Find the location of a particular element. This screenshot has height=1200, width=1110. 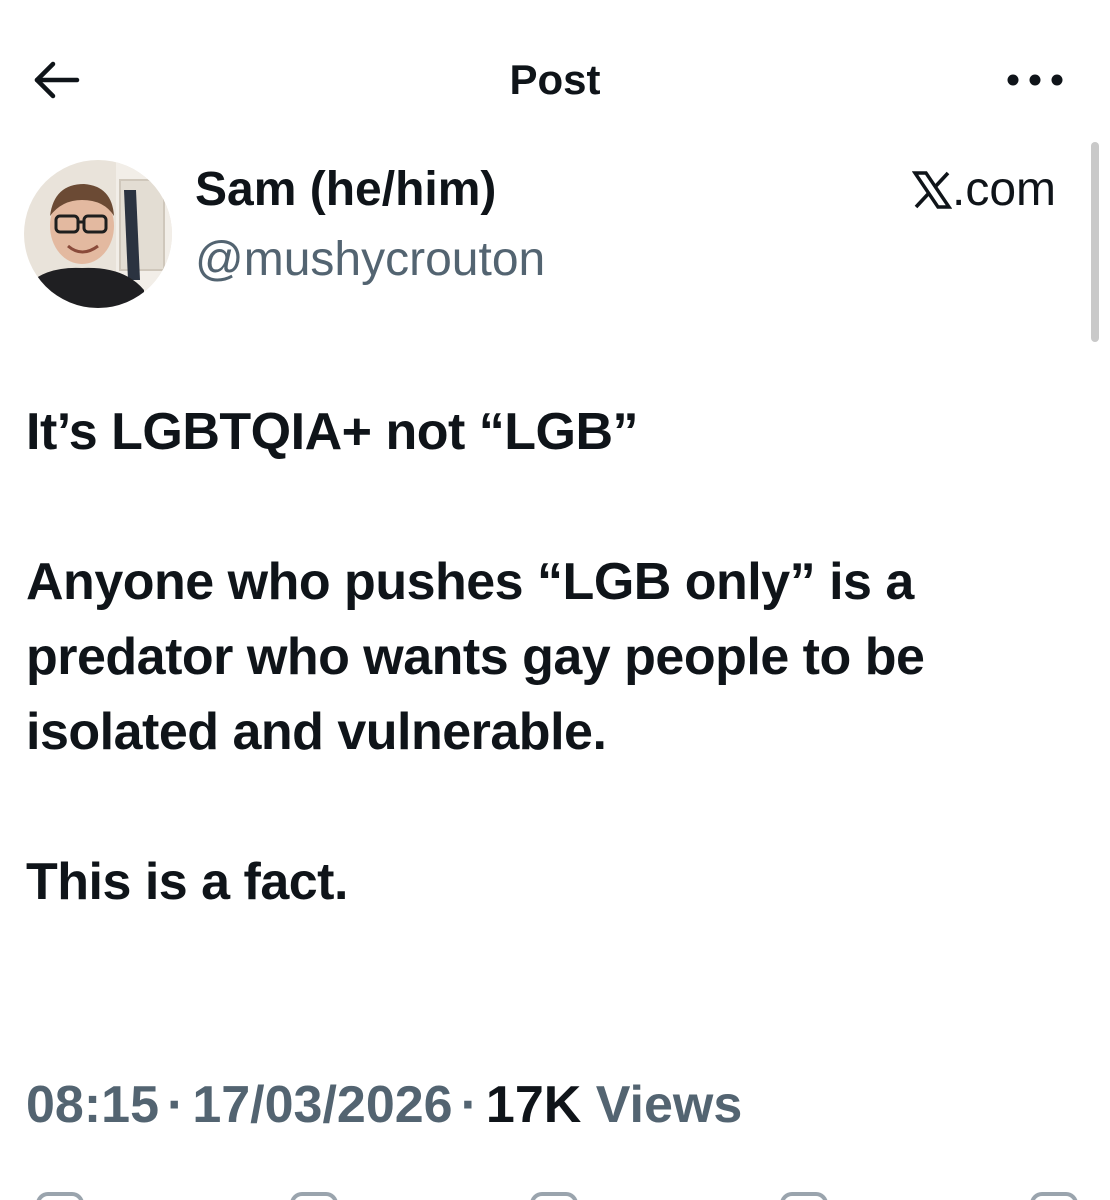

post-metadata: 08:15 · 17/03/2026 · 17K Views is located at coordinates (384, 1105).